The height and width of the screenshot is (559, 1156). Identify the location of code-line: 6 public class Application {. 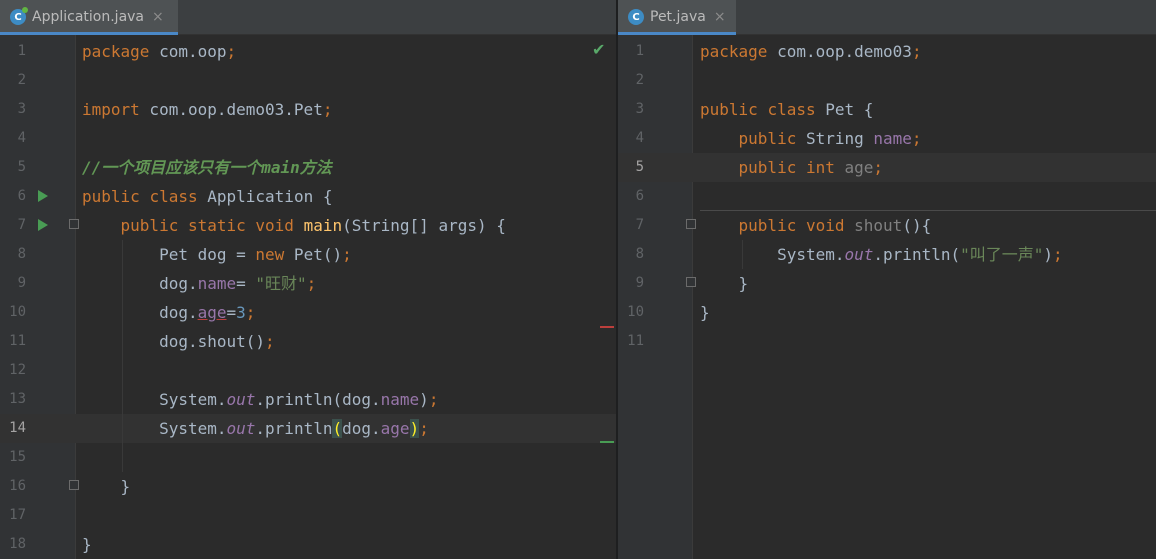
(308, 196).